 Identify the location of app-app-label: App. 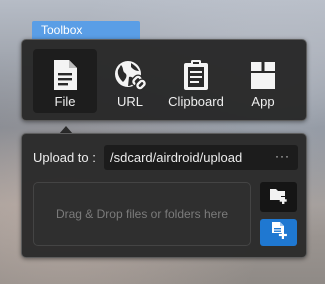
(263, 101).